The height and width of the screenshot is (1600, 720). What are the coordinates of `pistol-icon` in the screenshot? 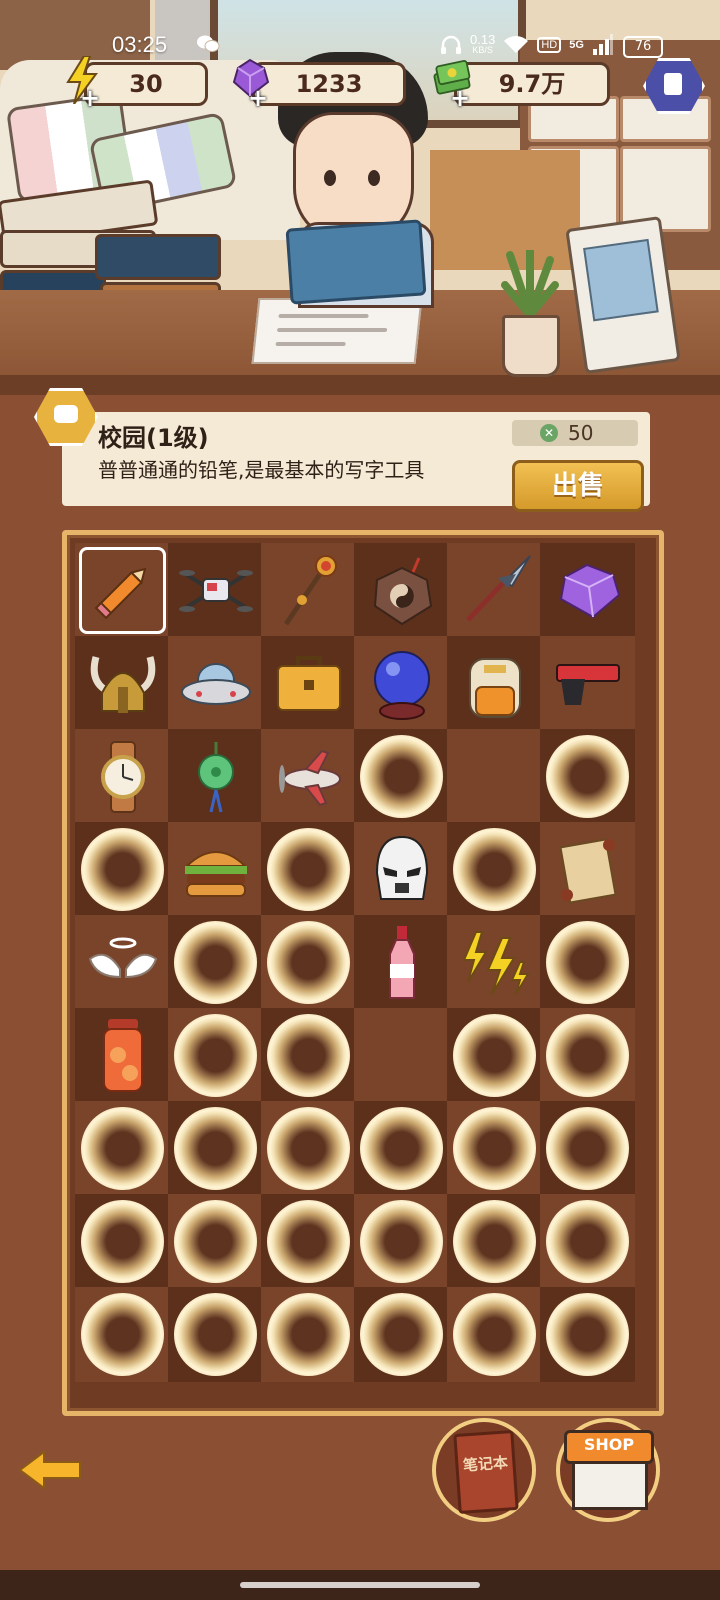 It's located at (587, 683).